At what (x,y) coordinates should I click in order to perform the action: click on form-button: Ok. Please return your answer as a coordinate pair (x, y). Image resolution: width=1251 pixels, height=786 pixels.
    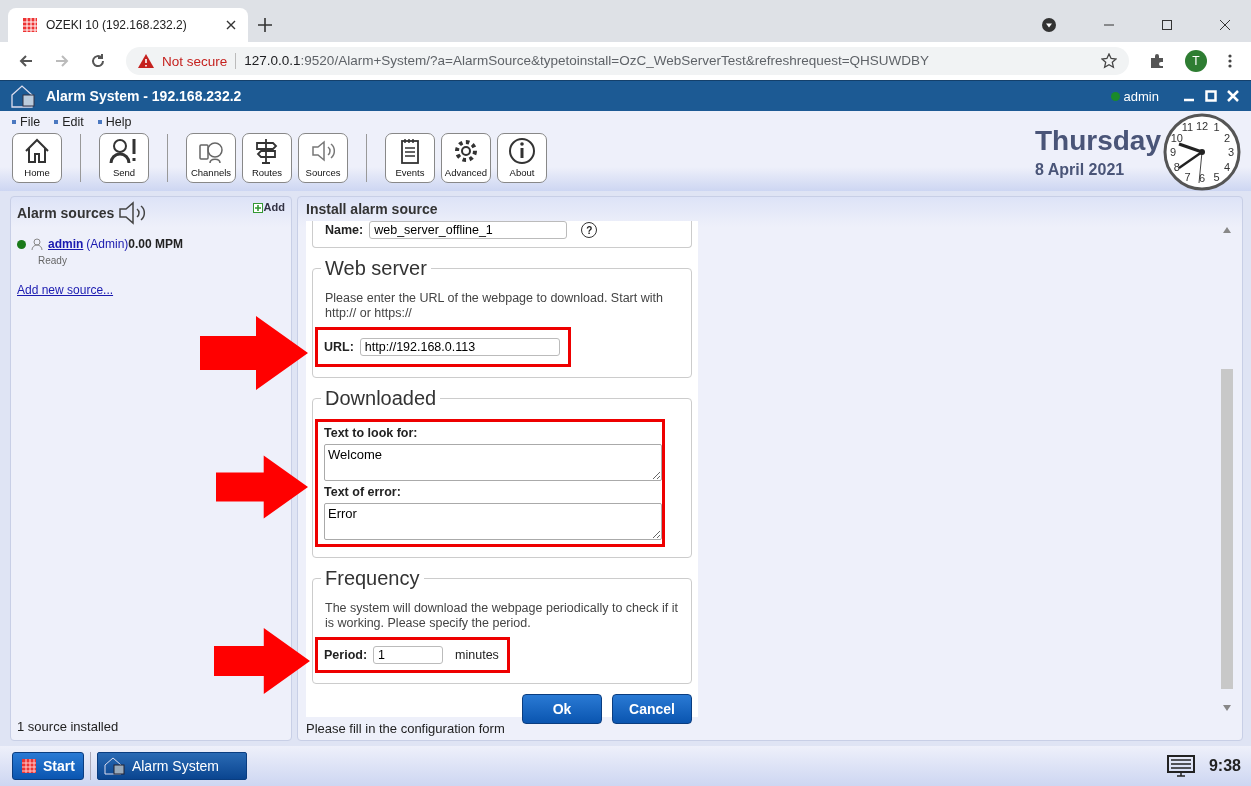
    Looking at the image, I should click on (562, 709).